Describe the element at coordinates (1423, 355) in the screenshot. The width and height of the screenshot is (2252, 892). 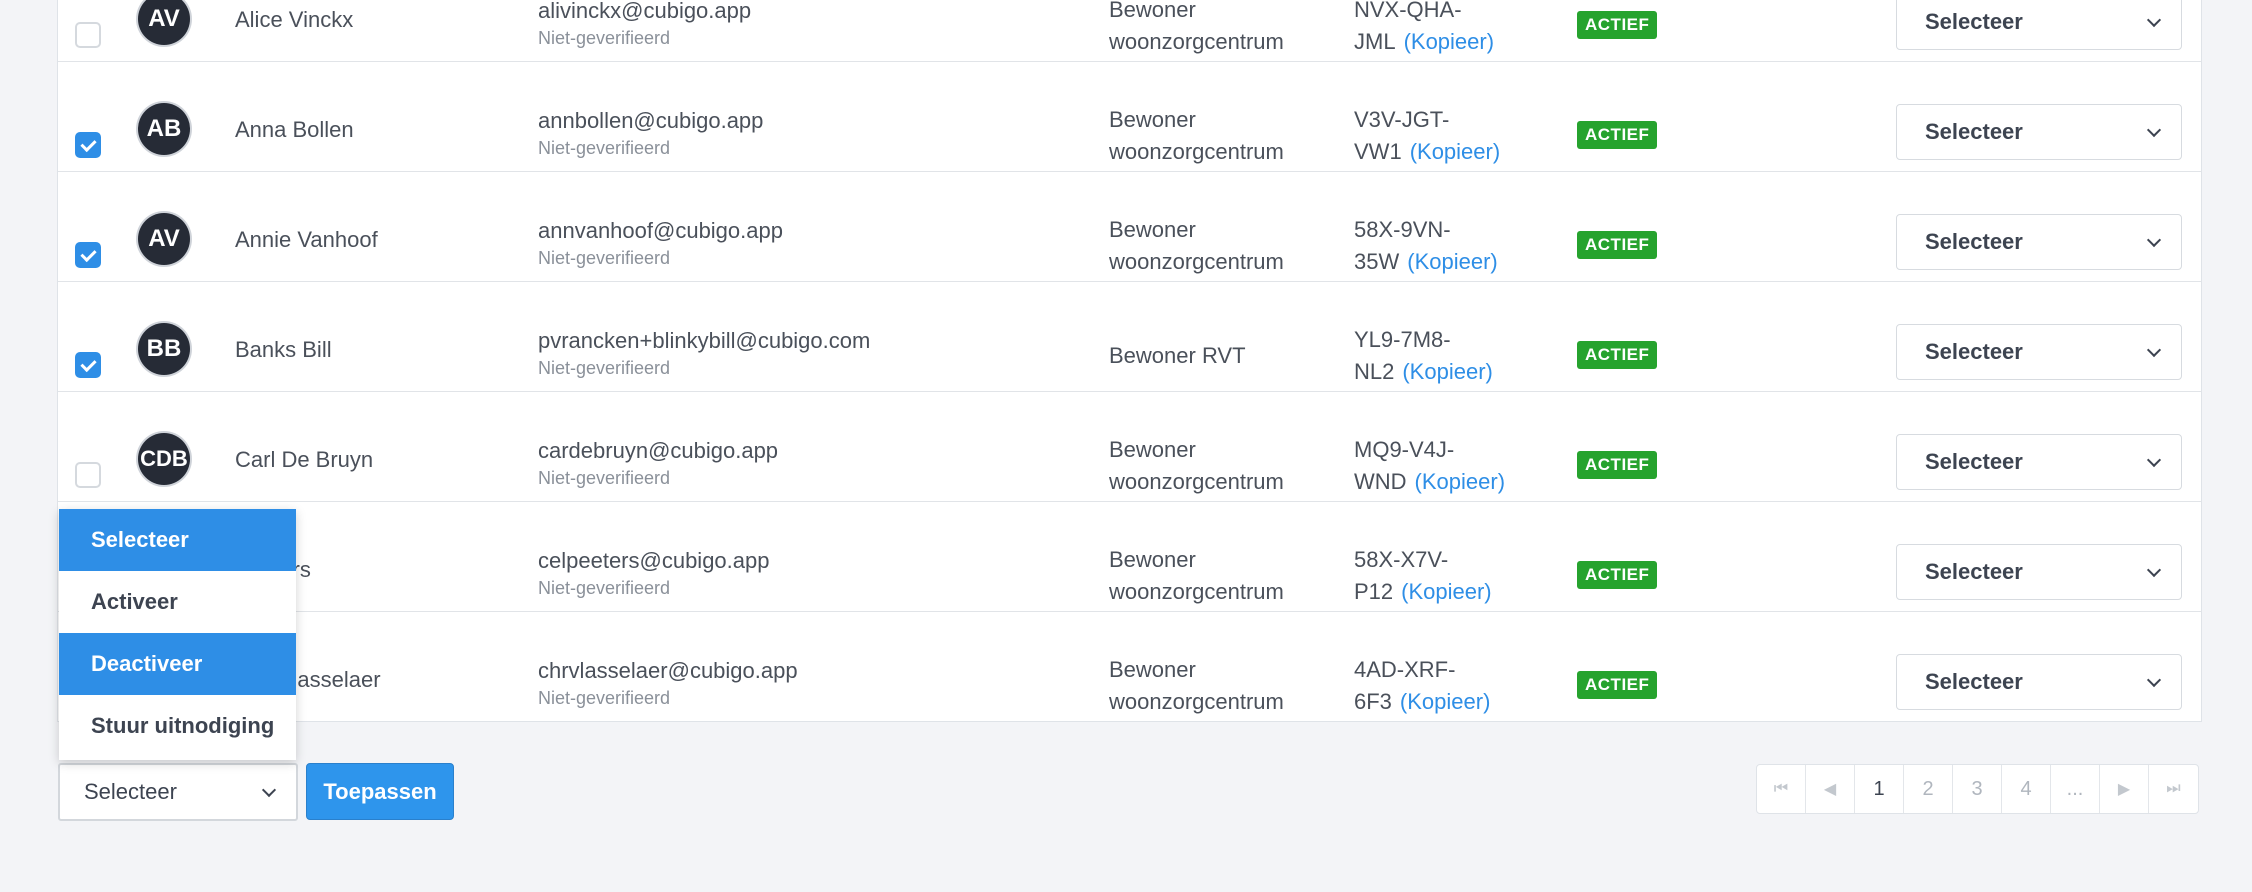
I see `invite-code: YL9-7M8- NL2 (Kopieer)` at that location.